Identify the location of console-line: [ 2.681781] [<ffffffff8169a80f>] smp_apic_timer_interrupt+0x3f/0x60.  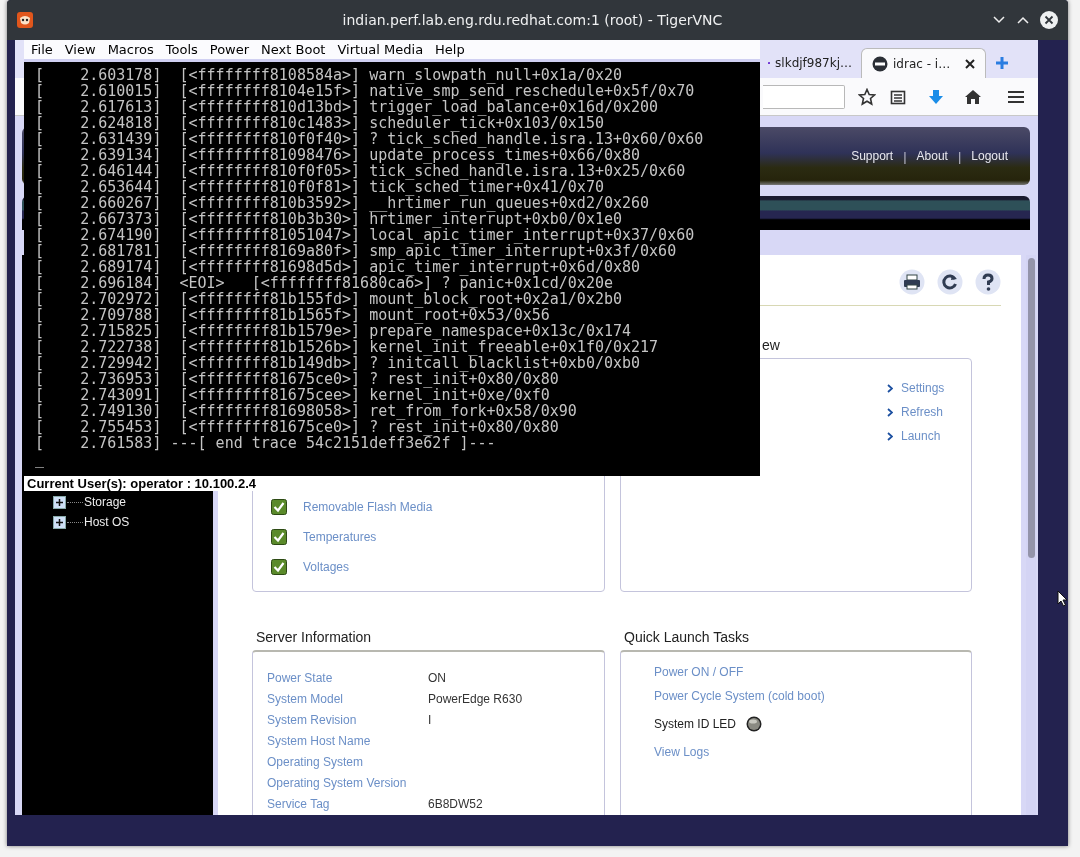
(356, 251).